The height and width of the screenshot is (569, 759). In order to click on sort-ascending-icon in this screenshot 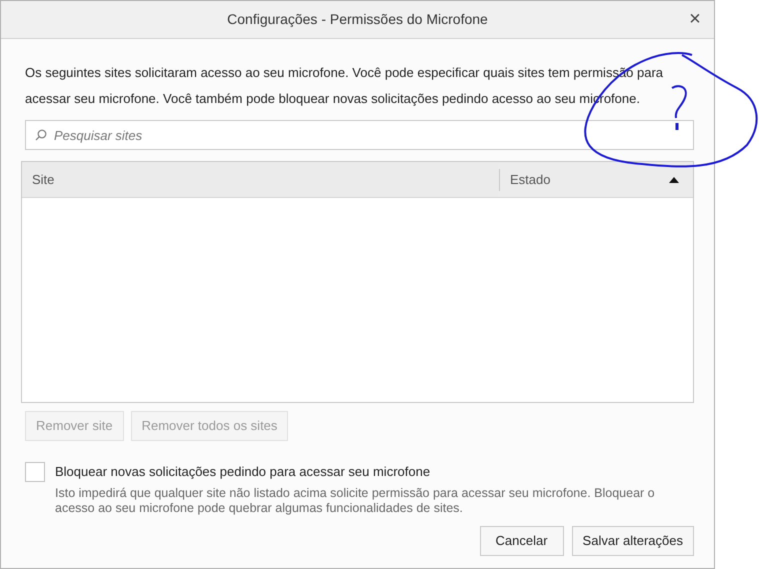, I will do `click(674, 179)`.